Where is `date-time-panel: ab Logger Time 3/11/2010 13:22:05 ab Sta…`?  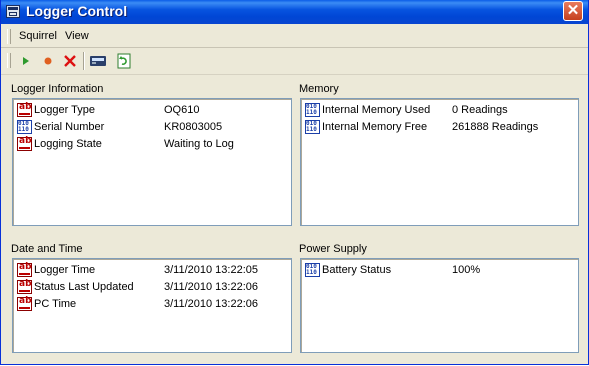 date-time-panel: ab Logger Time 3/11/2010 13:22:05 ab Sta… is located at coordinates (152, 305).